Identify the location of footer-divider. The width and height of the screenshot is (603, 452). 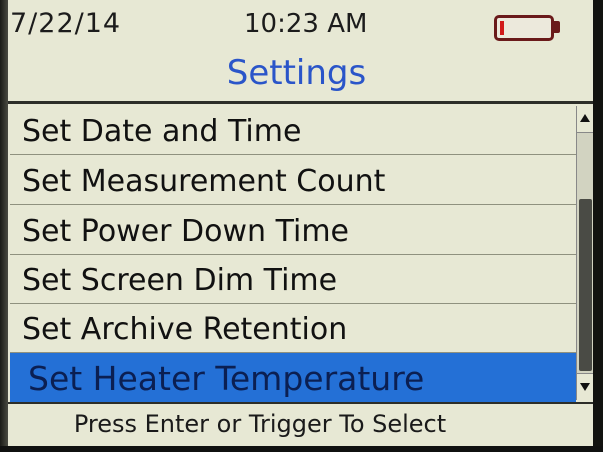
(300, 403).